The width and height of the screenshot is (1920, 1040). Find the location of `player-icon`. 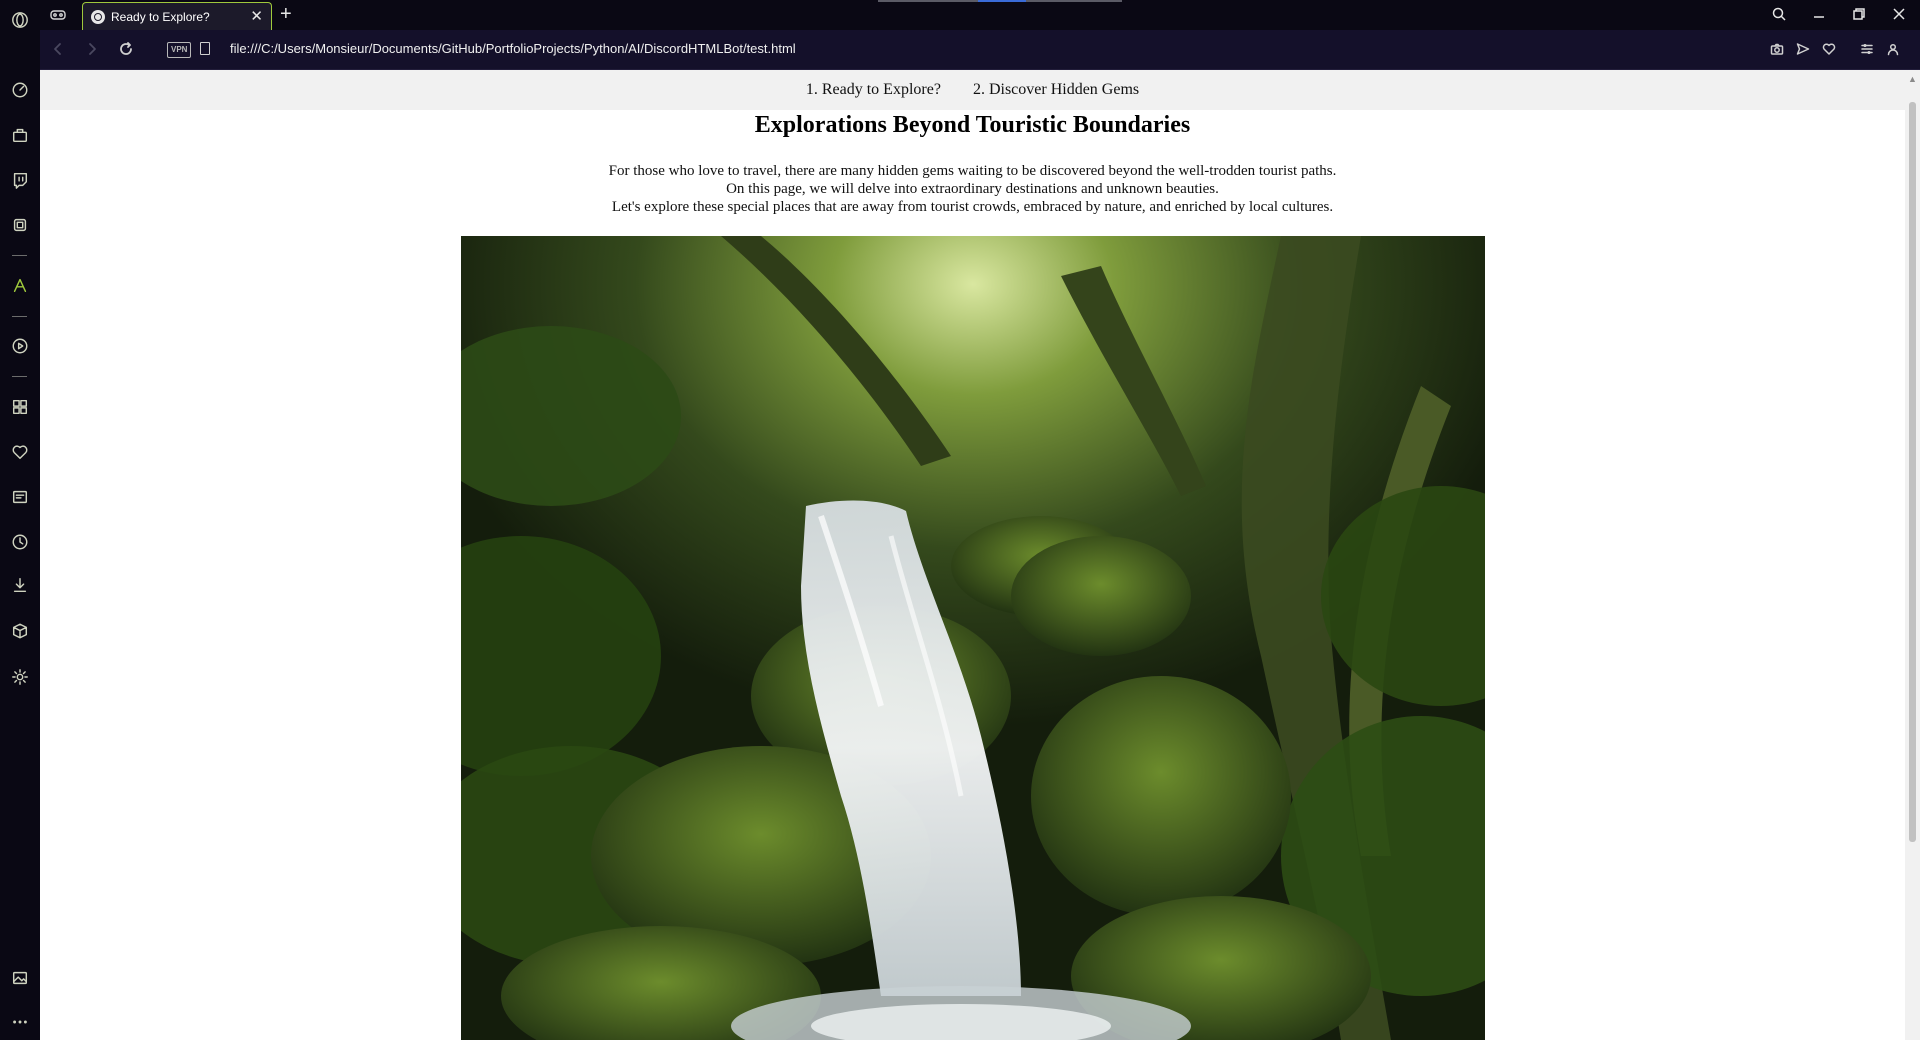

player-icon is located at coordinates (20, 346).